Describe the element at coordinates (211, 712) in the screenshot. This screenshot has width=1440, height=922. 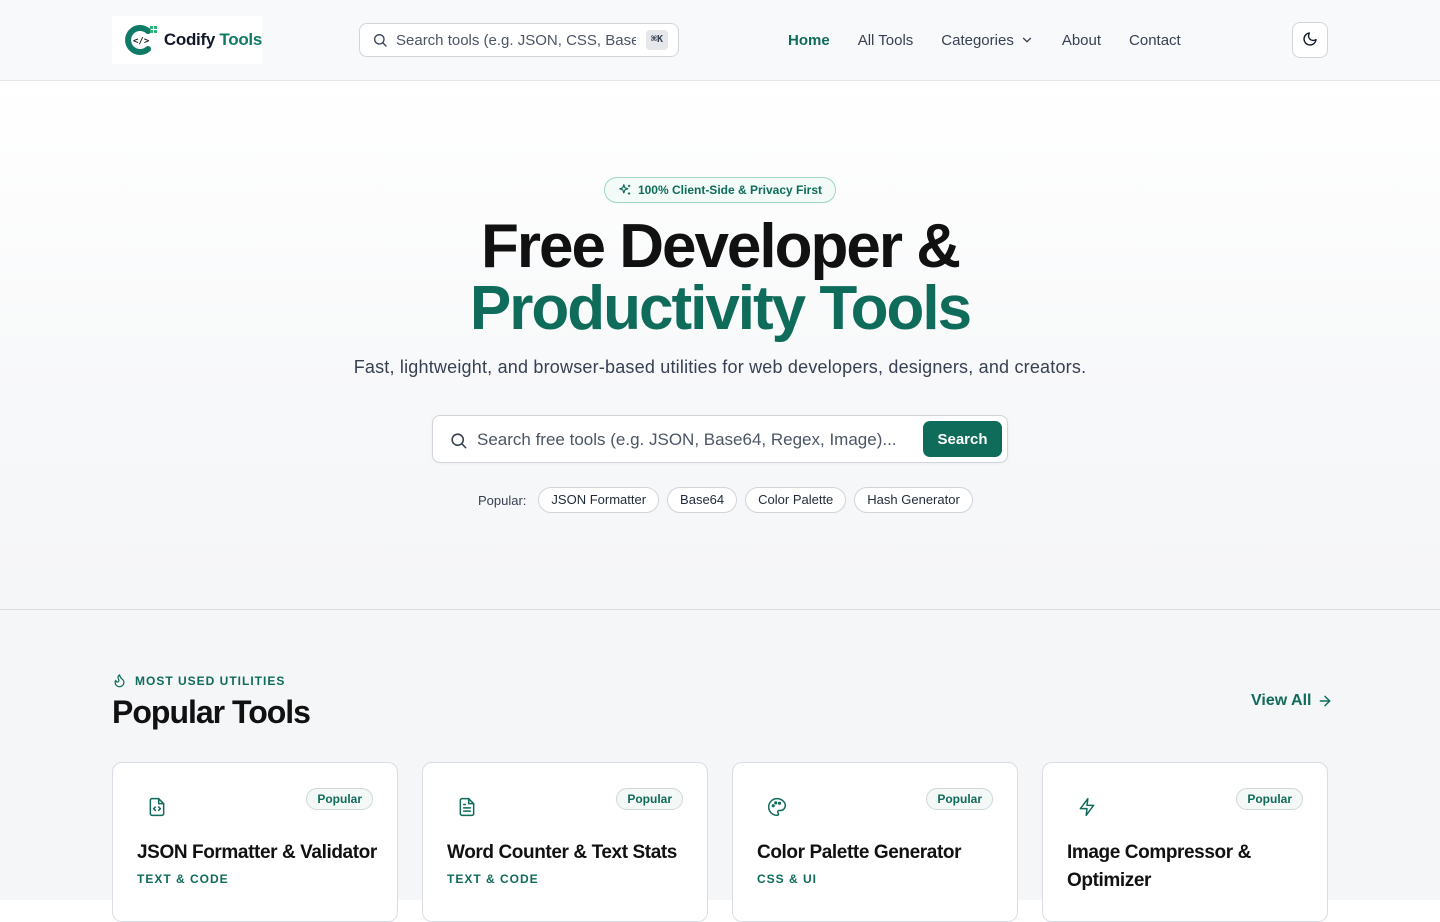
I see `section-title: Popular Tools` at that location.